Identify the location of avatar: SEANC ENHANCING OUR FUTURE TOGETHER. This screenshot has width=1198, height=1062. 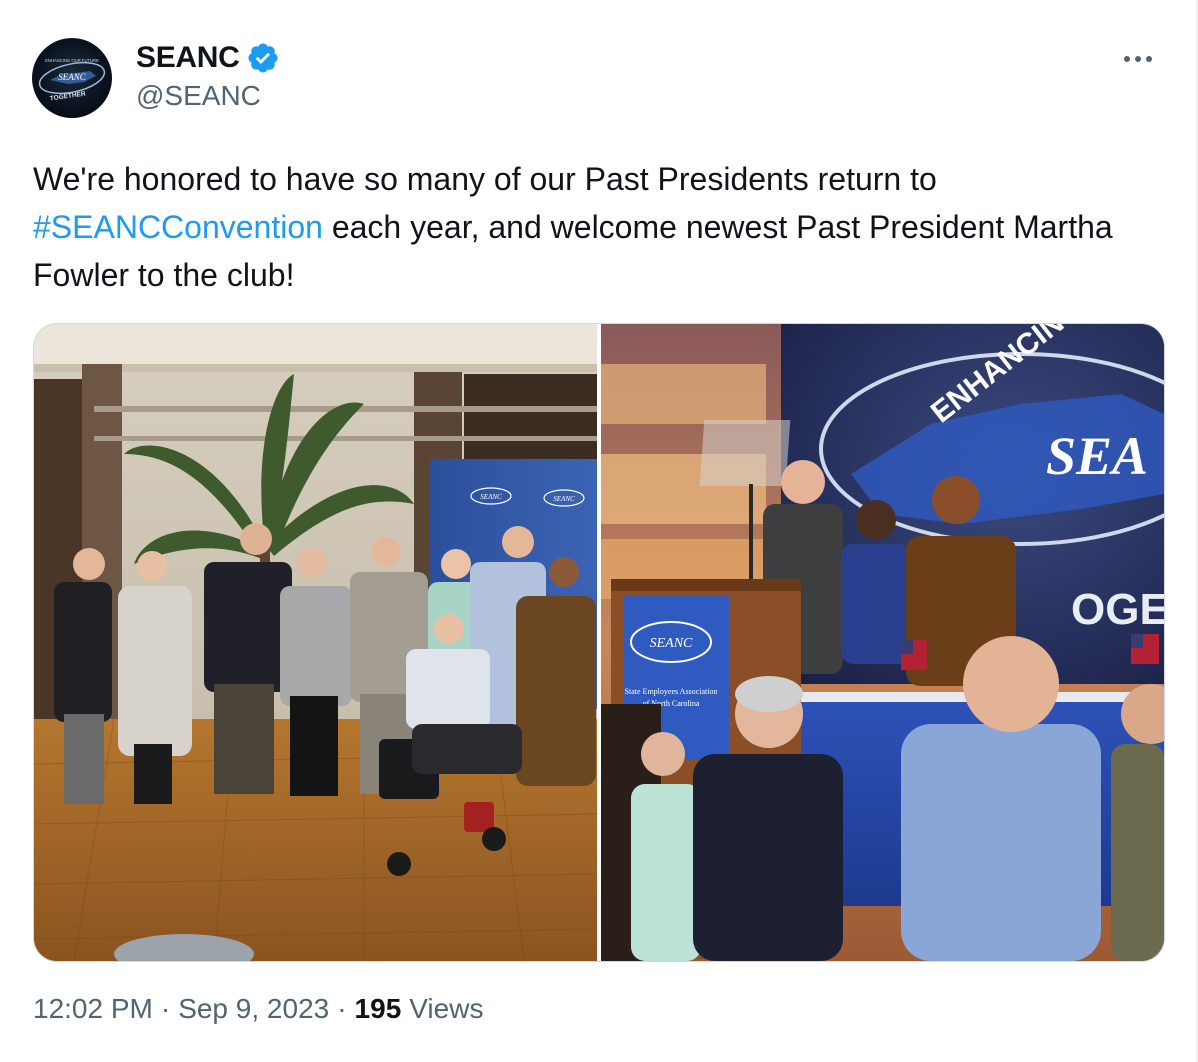
(72, 78).